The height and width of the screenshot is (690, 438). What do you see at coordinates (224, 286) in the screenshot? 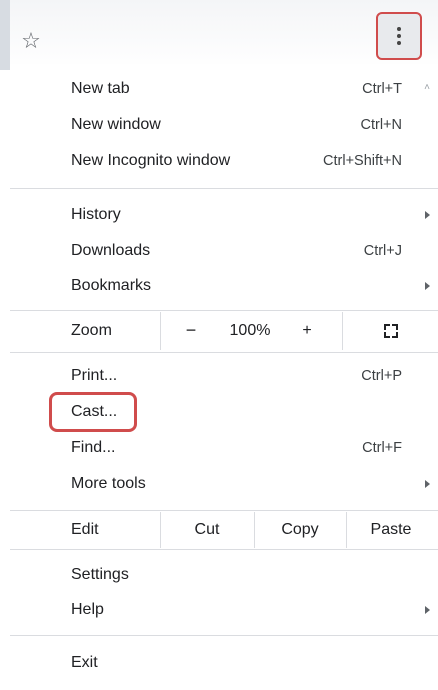
I see `menu-item-bookmarks: Bookmarks` at bounding box center [224, 286].